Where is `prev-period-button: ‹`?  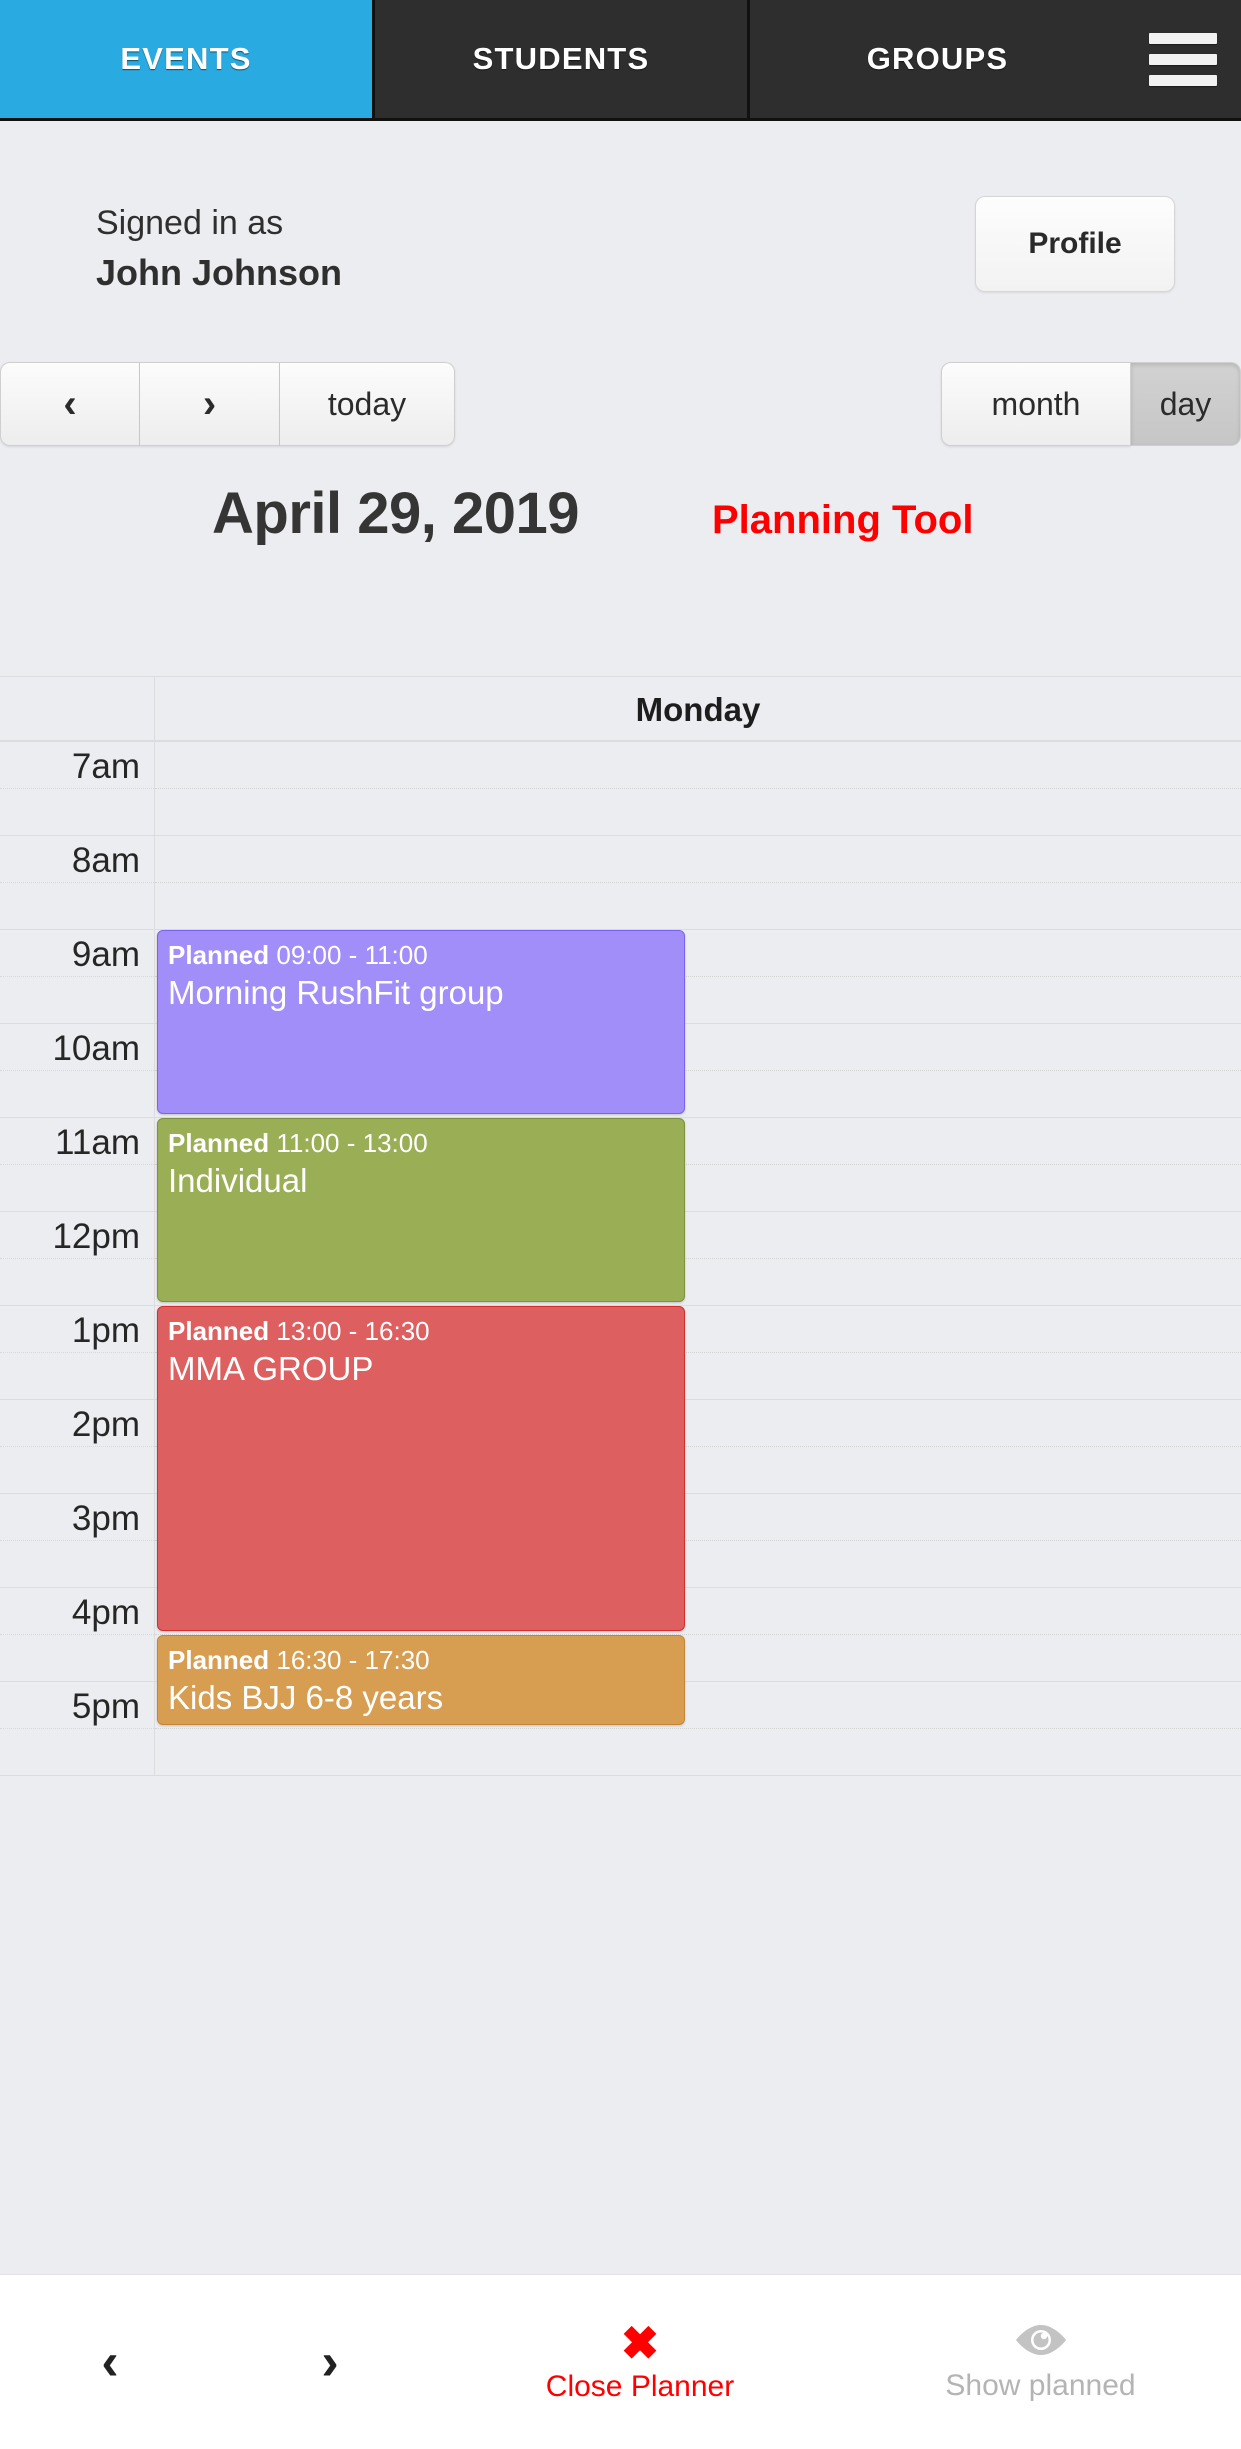
prev-period-button: ‹ is located at coordinates (70, 404).